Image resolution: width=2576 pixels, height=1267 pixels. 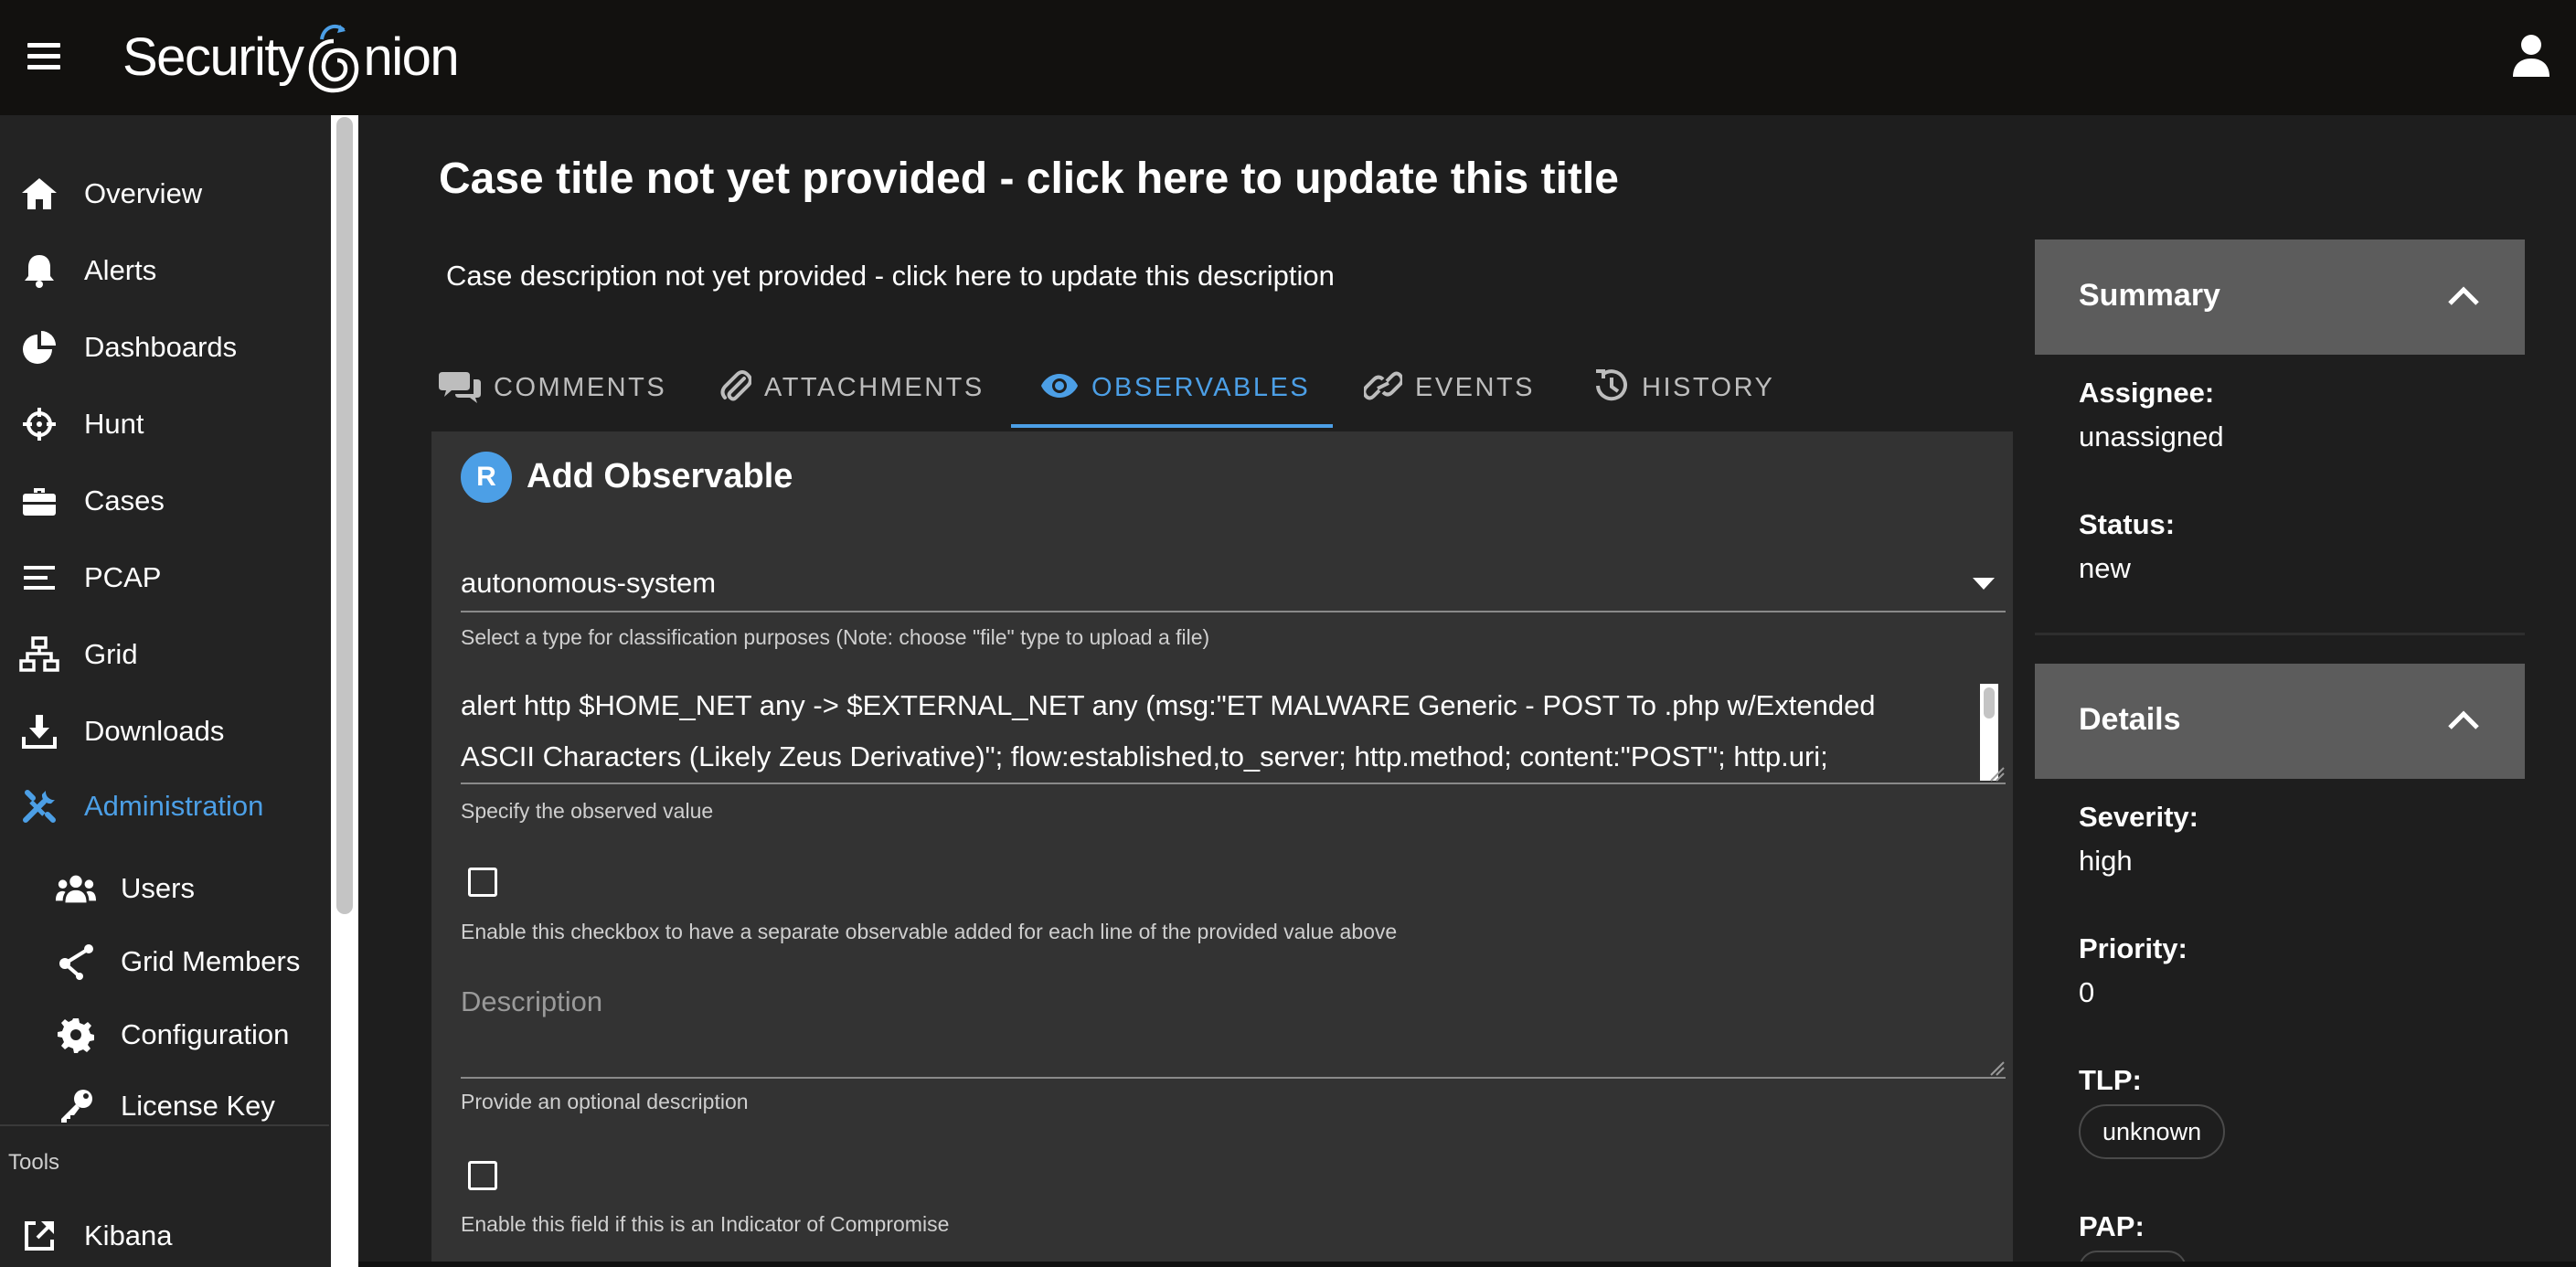 I want to click on sidebar-subitem-grid-members: Grid Members, so click(x=164, y=961).